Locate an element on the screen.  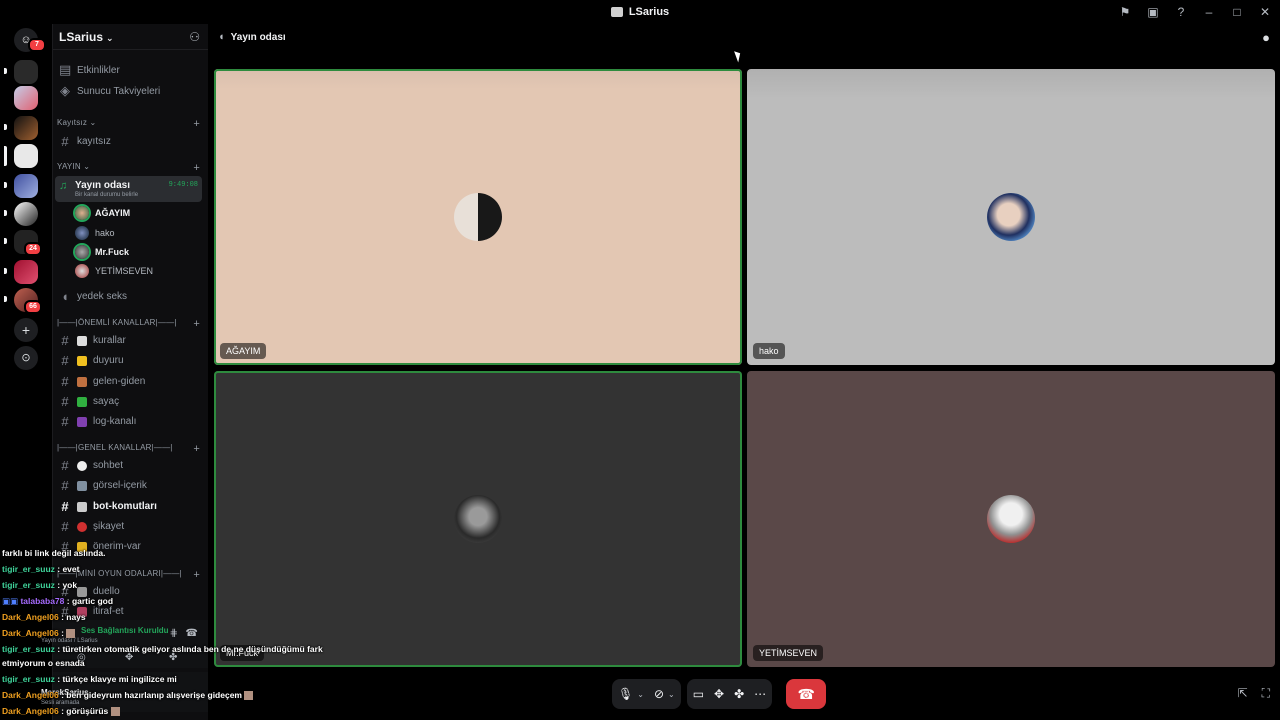
channel-log-kanali: # log-kanalı is located at coordinates (130, 421).